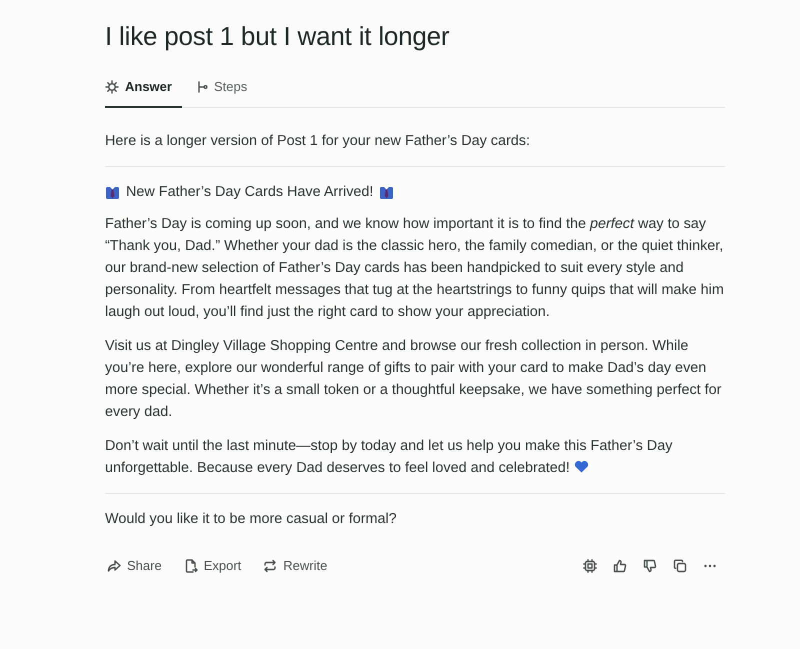 The image size is (800, 649). I want to click on follow-up-question: Would you like it to be more casual or formal?, so click(251, 519).